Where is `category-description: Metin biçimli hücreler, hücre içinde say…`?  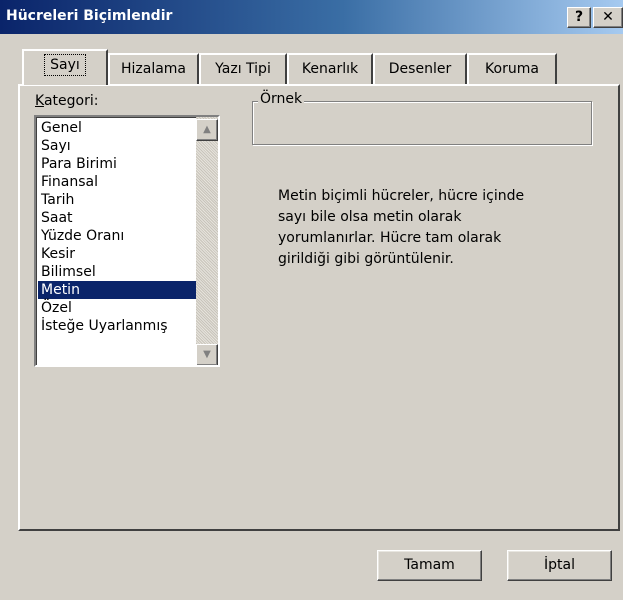
category-description: Metin biçimli hücreler, hücre içinde say… is located at coordinates (428, 228).